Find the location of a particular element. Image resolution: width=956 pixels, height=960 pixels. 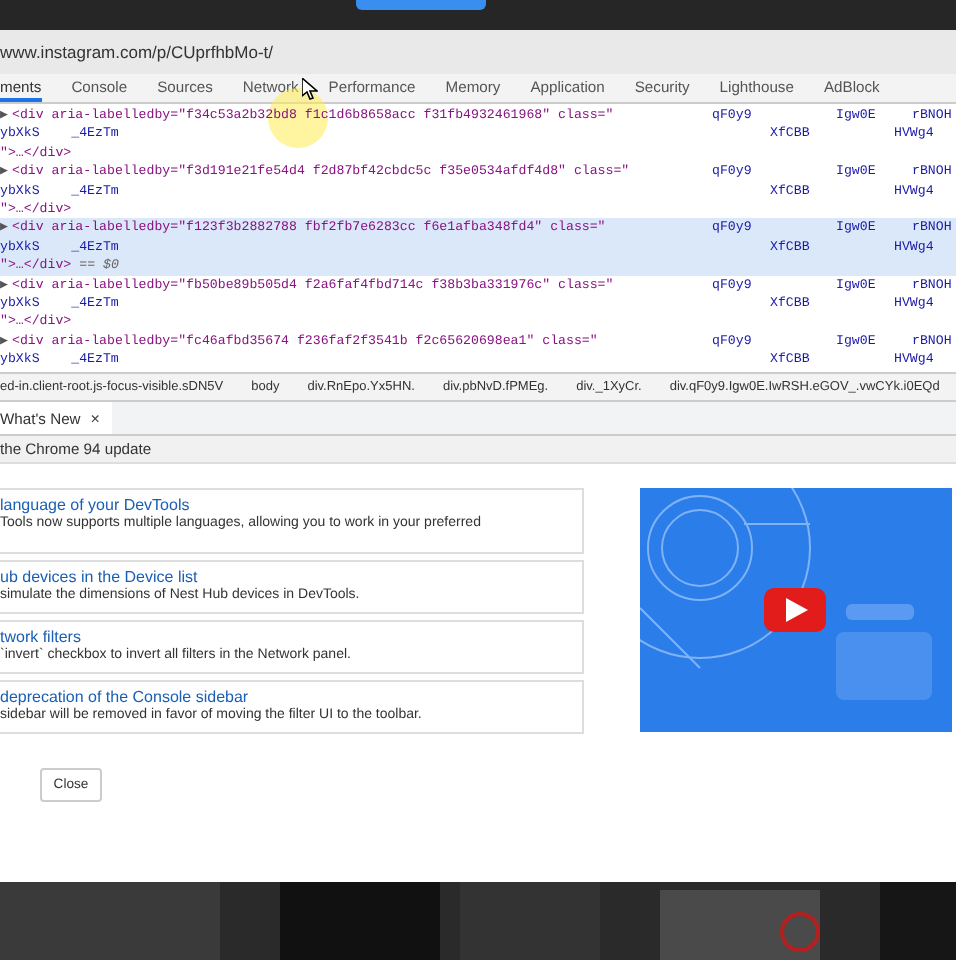

feature-link: twork filters is located at coordinates (291, 637).